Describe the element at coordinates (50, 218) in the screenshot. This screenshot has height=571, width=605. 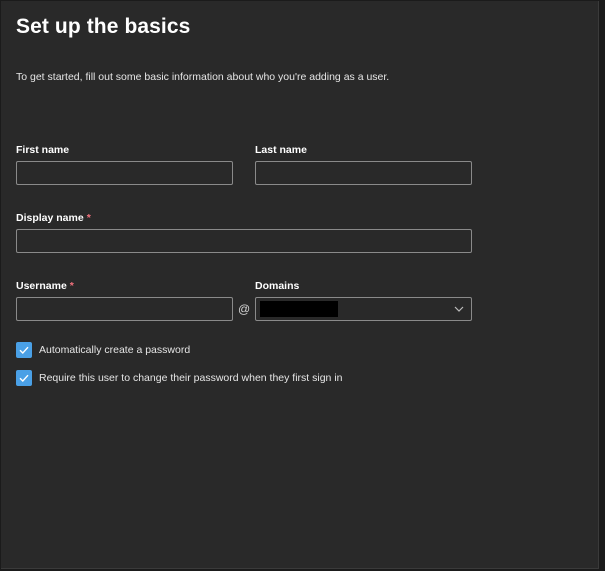
I see `display-name-label-text: Display name` at that location.